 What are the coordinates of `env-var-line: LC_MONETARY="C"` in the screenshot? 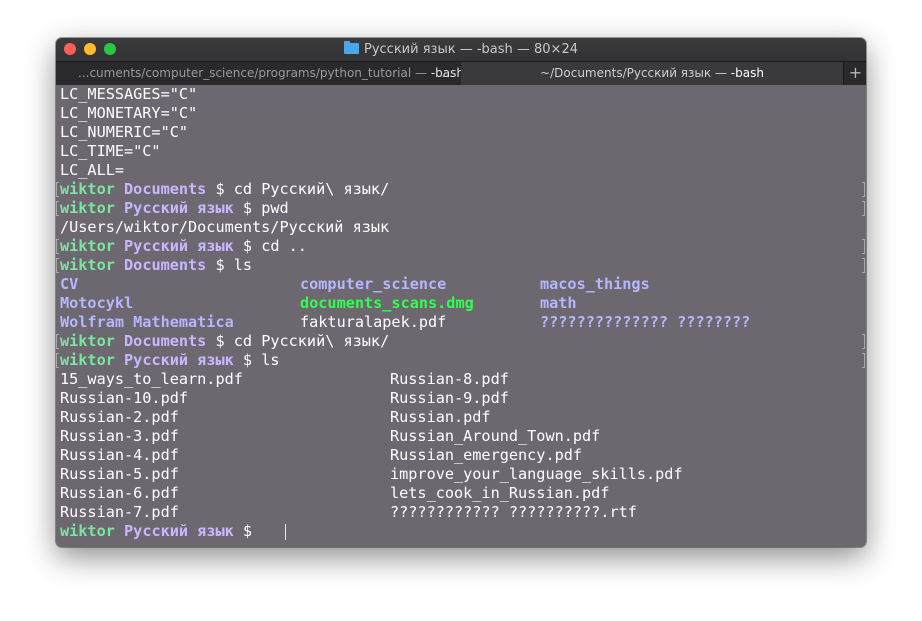 It's located at (129, 113).